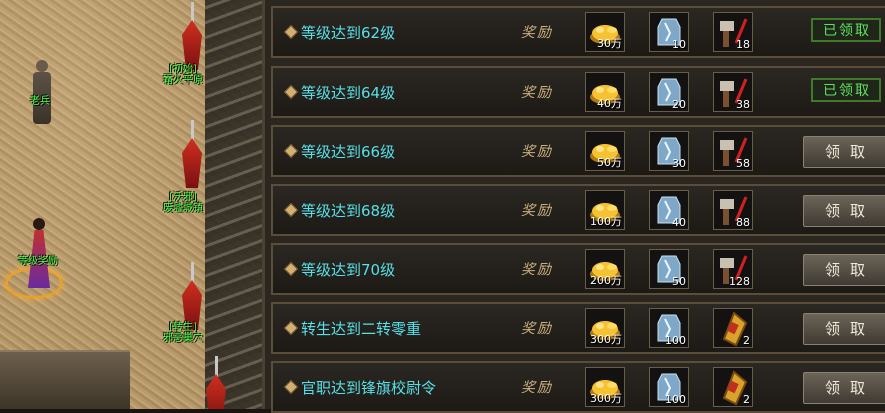 This screenshot has width=885, height=413. Describe the element at coordinates (606, 221) in the screenshot. I see `gold-amount: 100万` at that location.